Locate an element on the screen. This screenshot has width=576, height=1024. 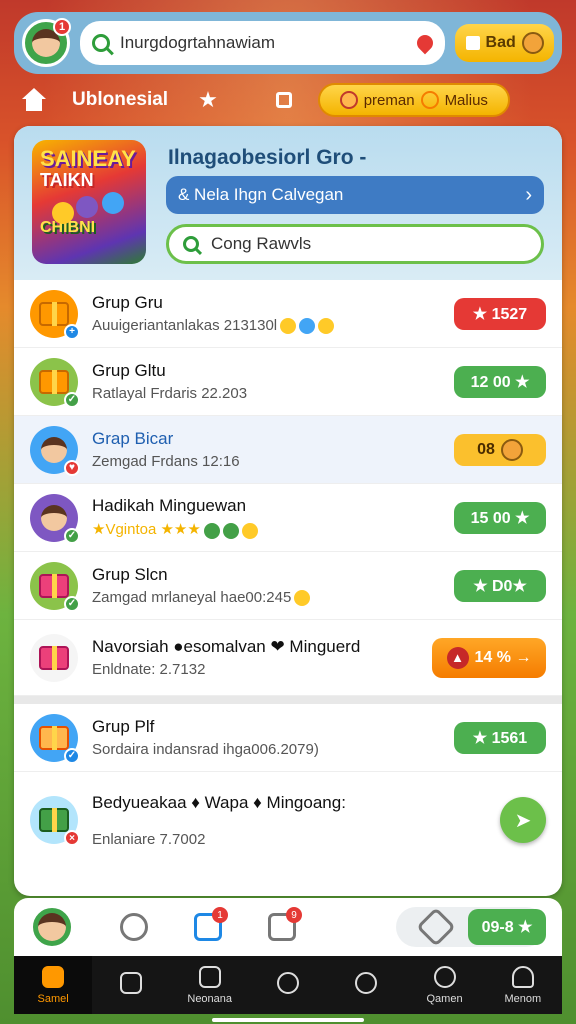
list-item: ♥ Grap Bicar Zemgad Frdans 12:16 08 is located at coordinates (288, 450).